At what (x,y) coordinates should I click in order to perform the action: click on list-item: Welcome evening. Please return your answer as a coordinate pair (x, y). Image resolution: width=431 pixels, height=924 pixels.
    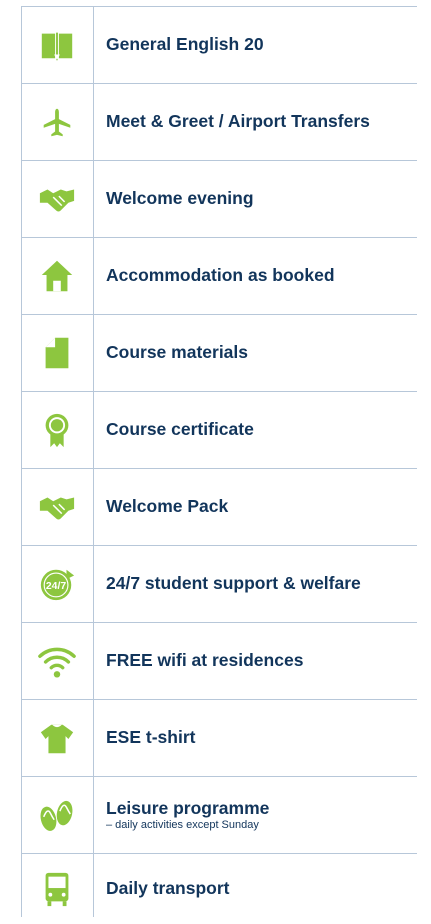
    Looking at the image, I should click on (219, 199).